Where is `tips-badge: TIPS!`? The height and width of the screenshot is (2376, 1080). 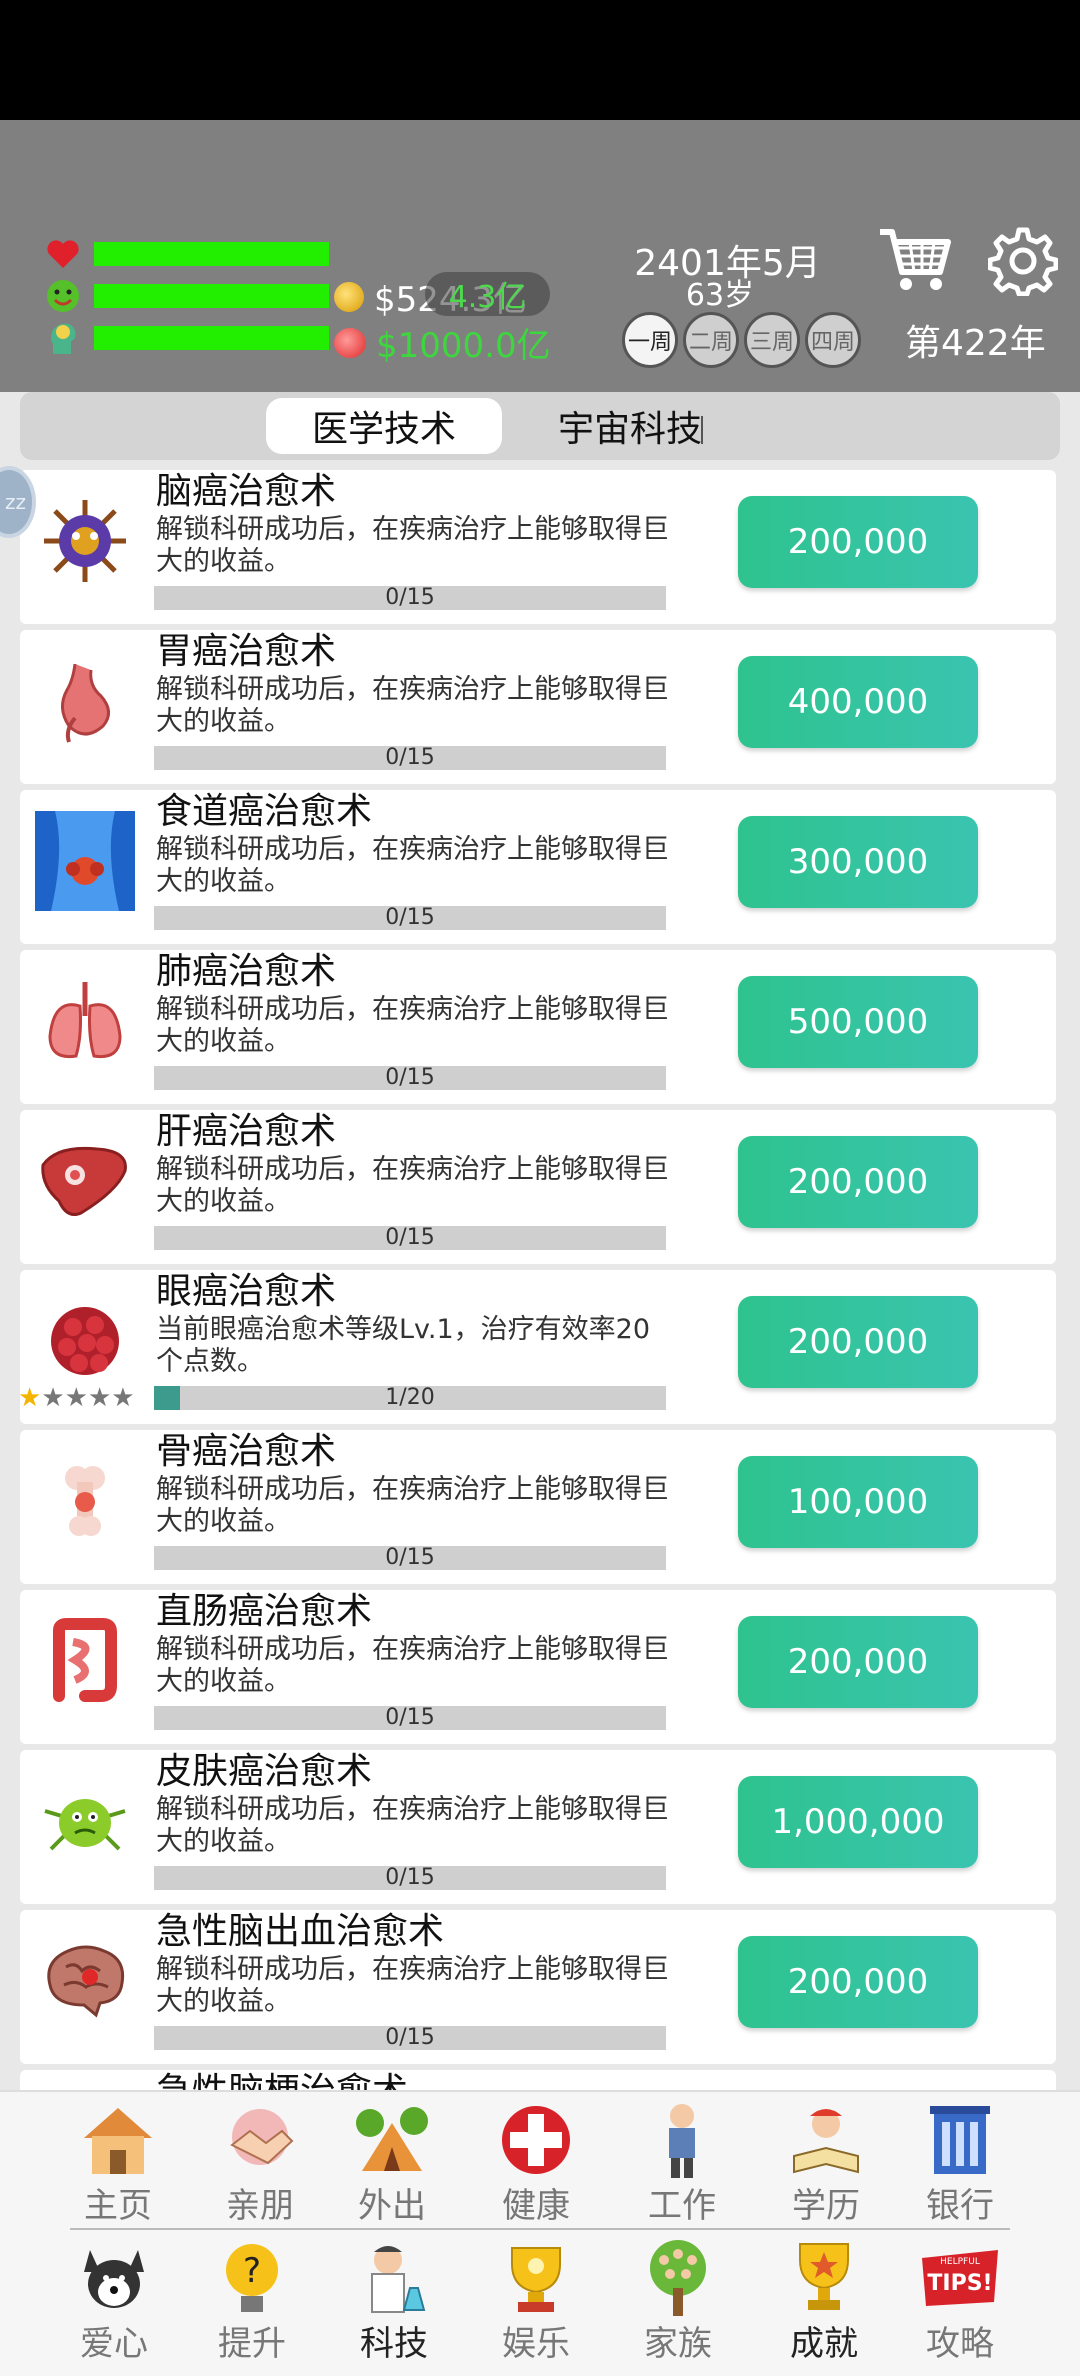
tips-badge: TIPS! is located at coordinates (959, 2283).